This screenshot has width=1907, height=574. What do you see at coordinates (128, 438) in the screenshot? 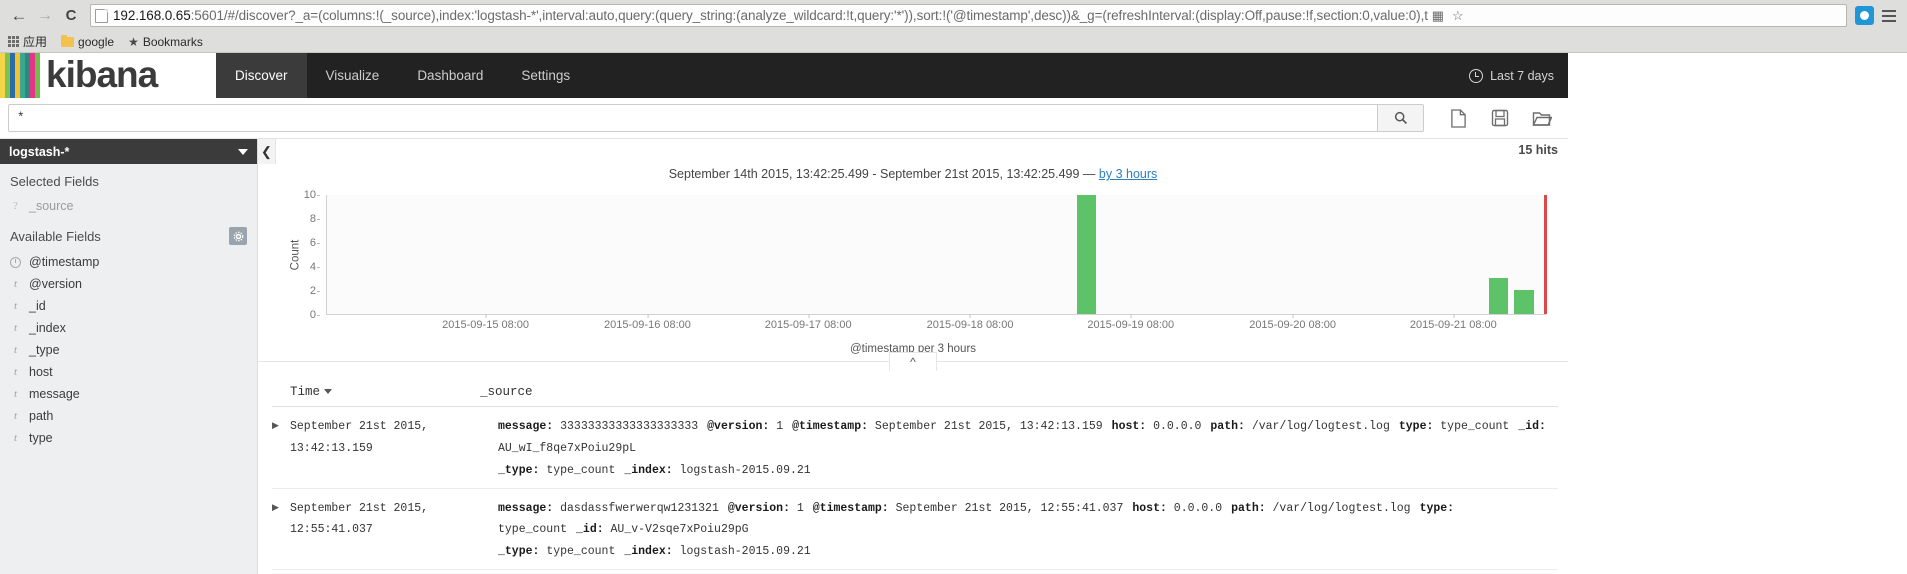
I see `sidebar-field-typefield: t type` at bounding box center [128, 438].